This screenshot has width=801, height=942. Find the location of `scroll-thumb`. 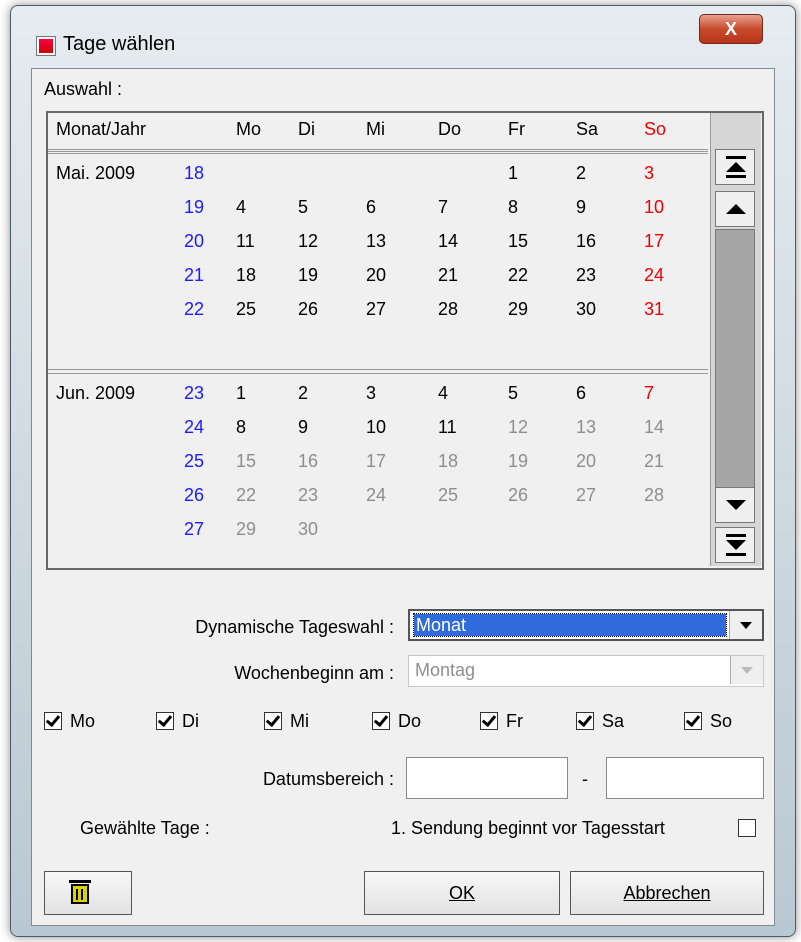

scroll-thumb is located at coordinates (735, 367).